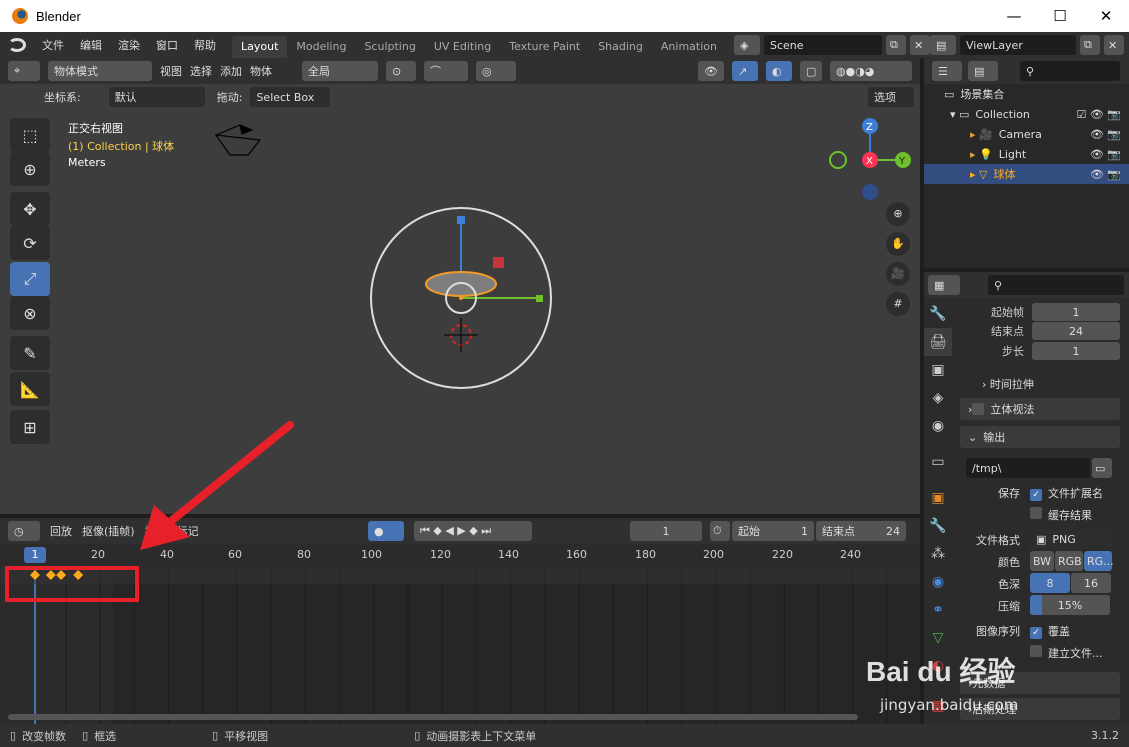 The height and width of the screenshot is (747, 1129). Describe the element at coordinates (938, 554) in the screenshot. I see `particles-tab-icon: ⁂` at that location.